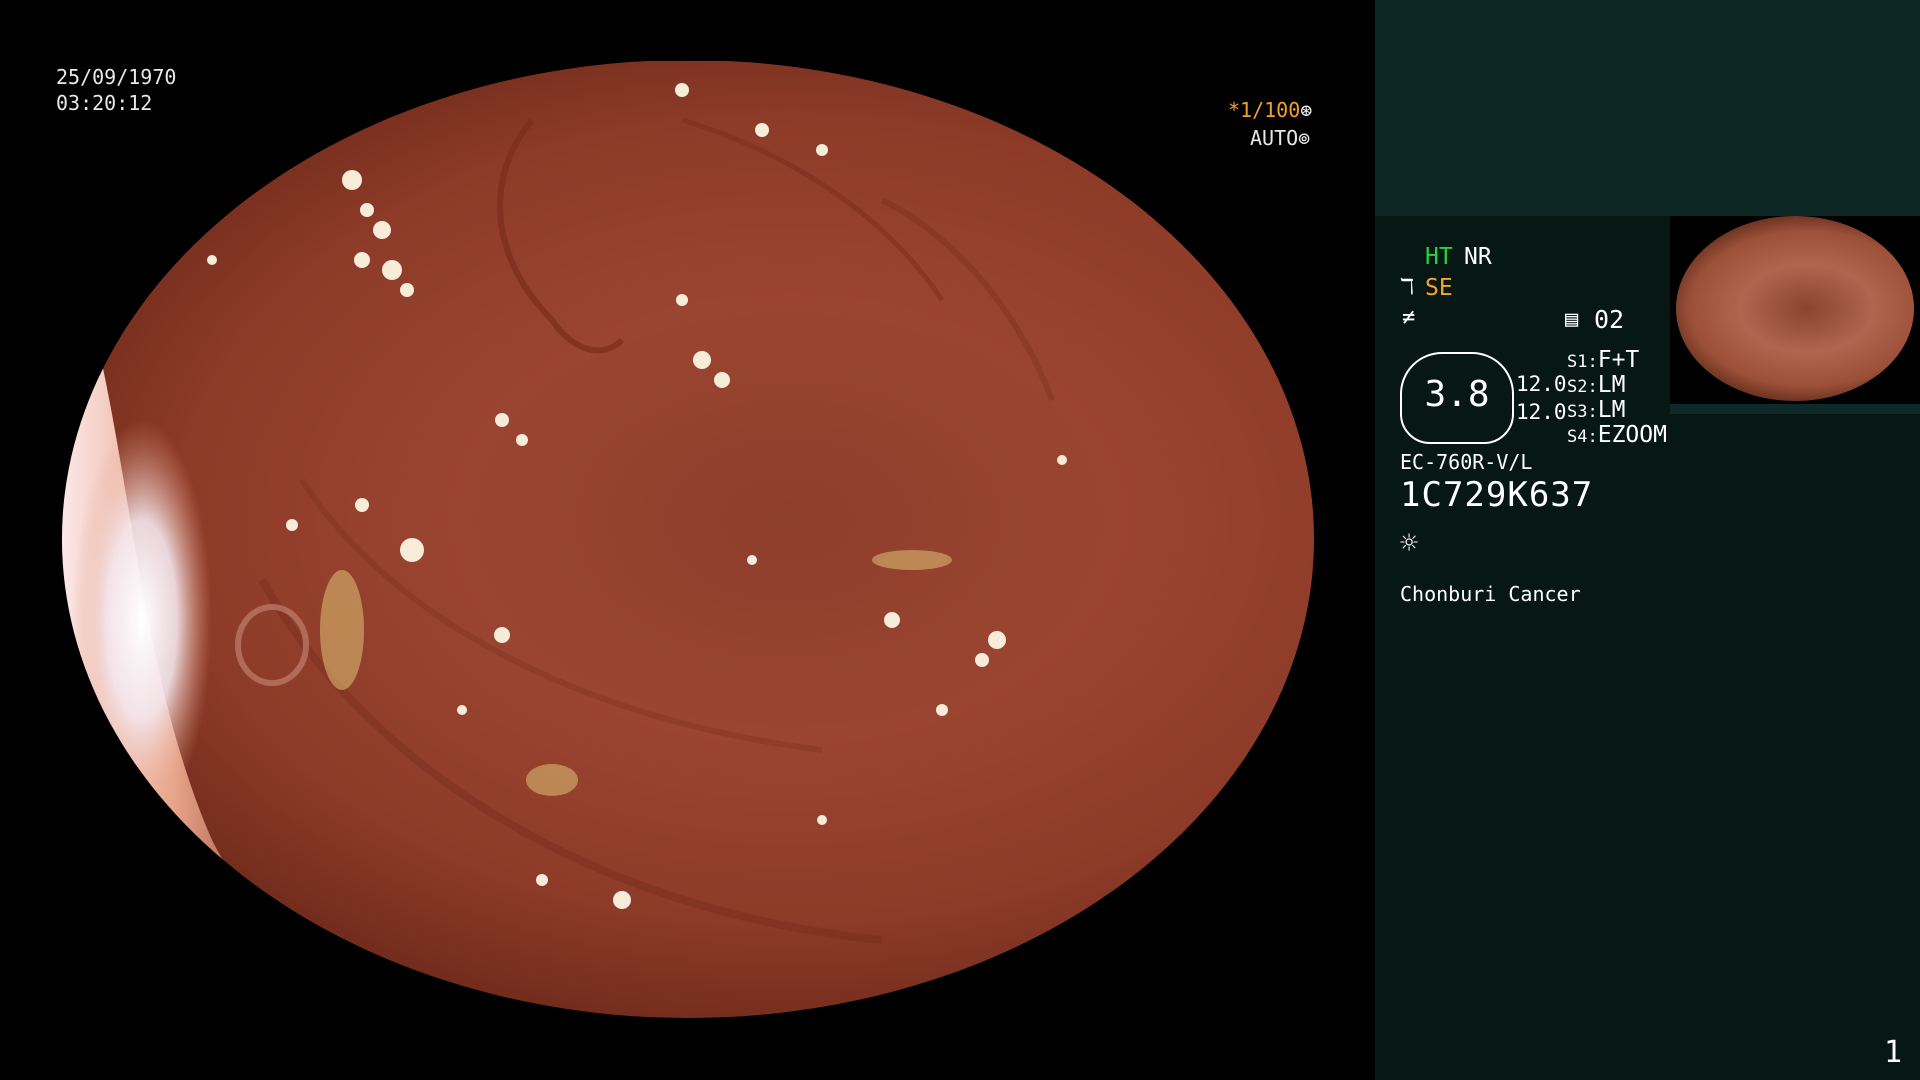 This screenshot has height=1080, width=1920. What do you see at coordinates (1409, 317) in the screenshot?
I see `structure-icon: ≠` at bounding box center [1409, 317].